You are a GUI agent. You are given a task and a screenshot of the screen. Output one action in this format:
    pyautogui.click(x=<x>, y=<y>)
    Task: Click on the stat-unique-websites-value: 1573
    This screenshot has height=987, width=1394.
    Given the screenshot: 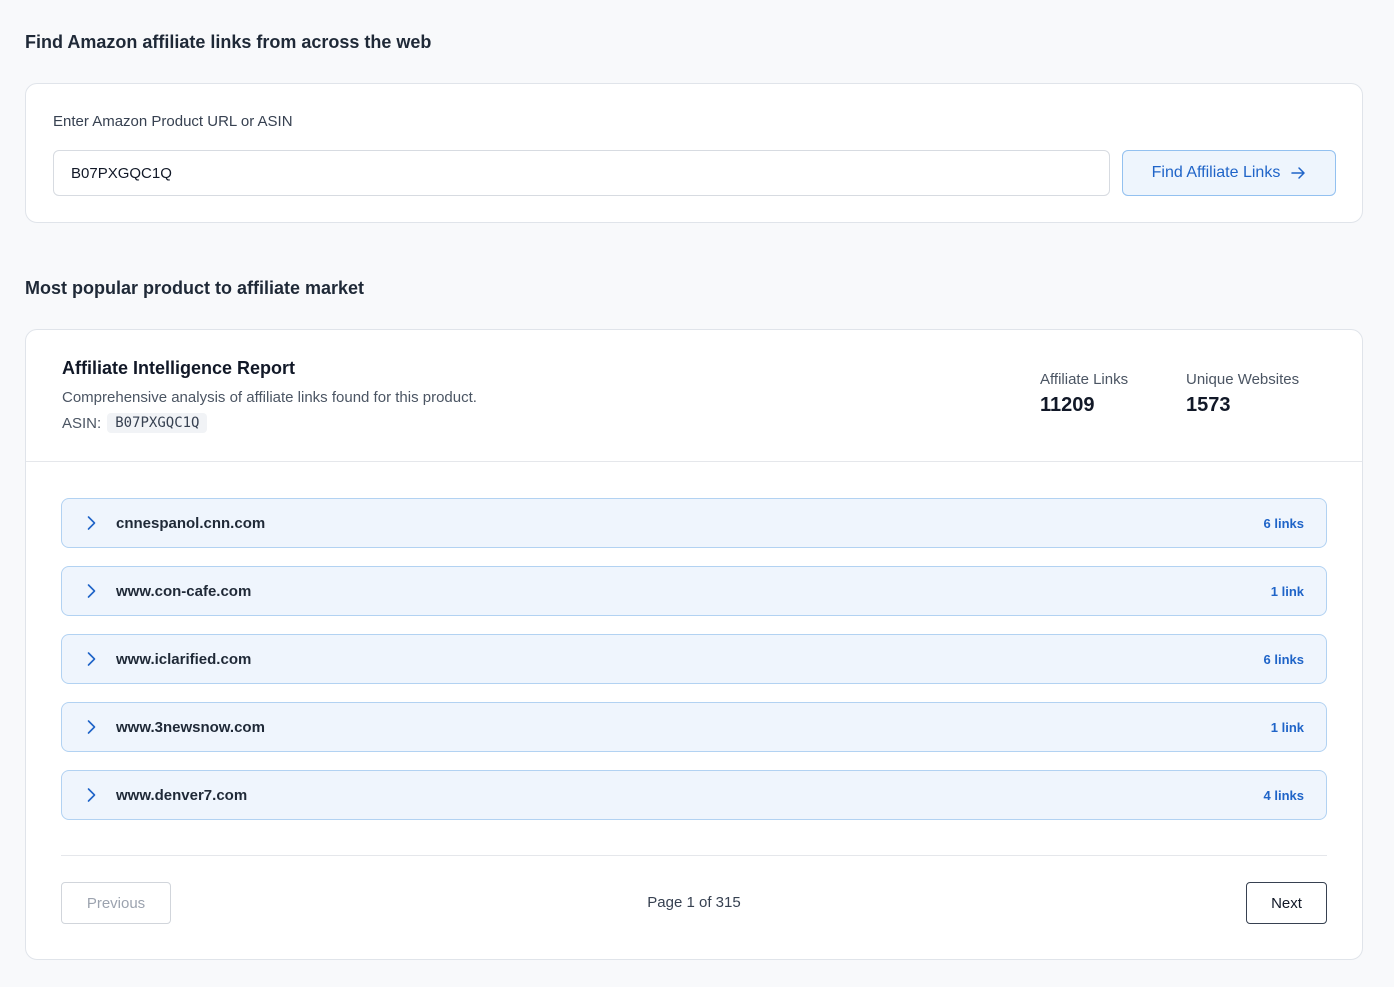 What is the action you would take?
    pyautogui.click(x=1208, y=405)
    